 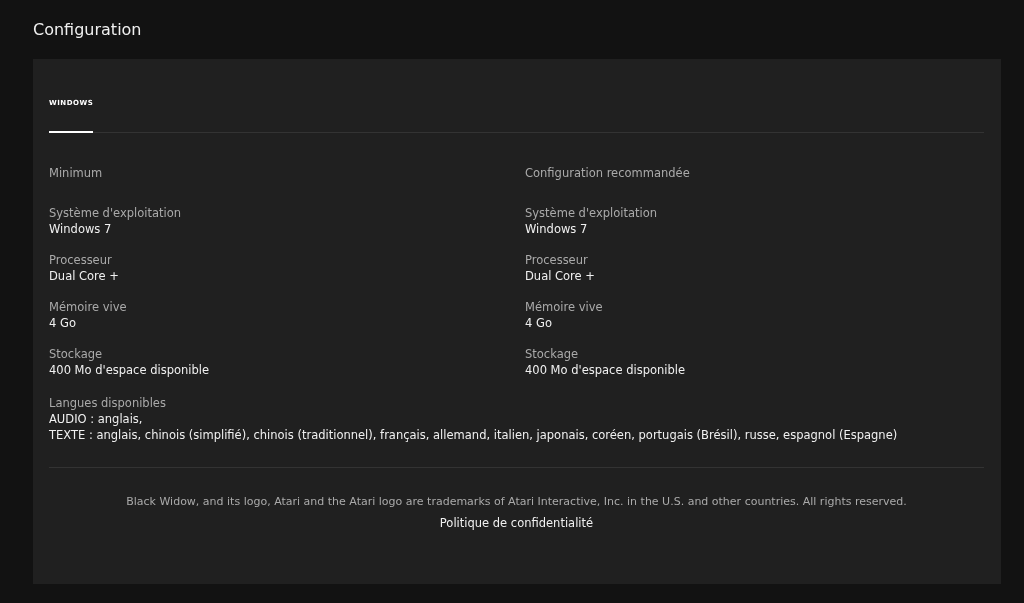 What do you see at coordinates (88, 30) in the screenshot?
I see `section-title: Configuration` at bounding box center [88, 30].